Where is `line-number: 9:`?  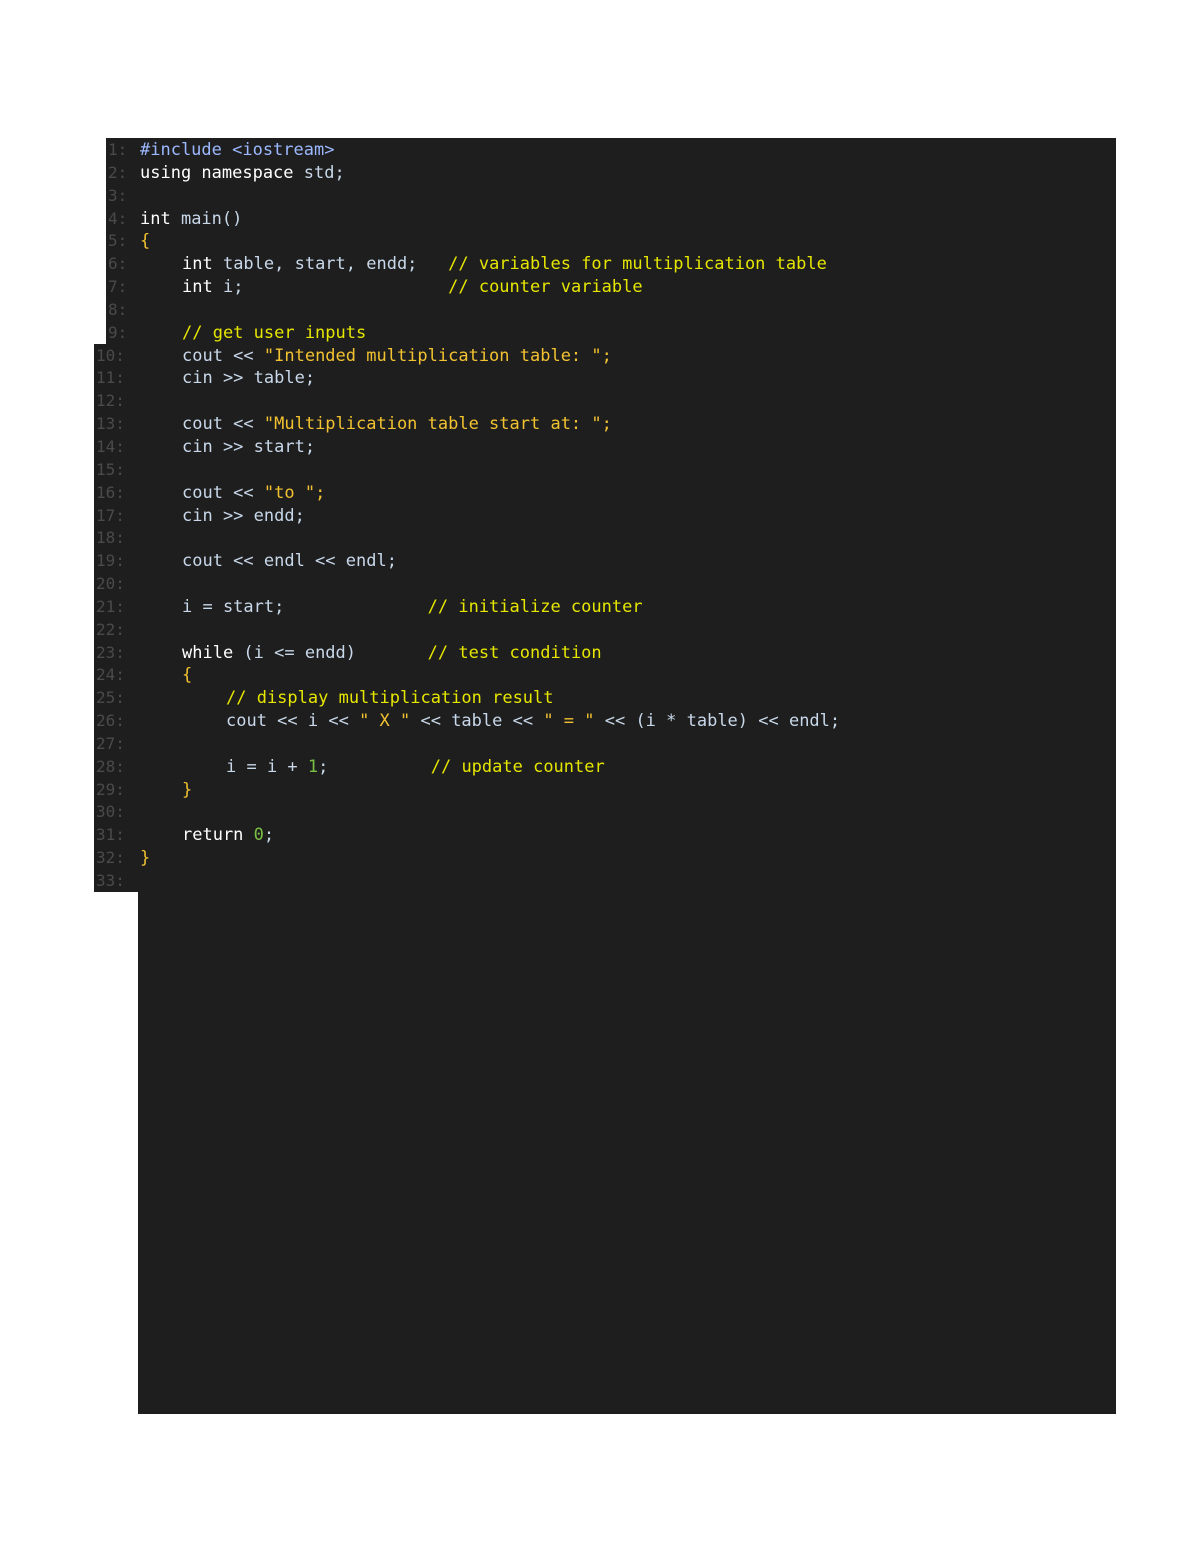
line-number: 9: is located at coordinates (118, 332).